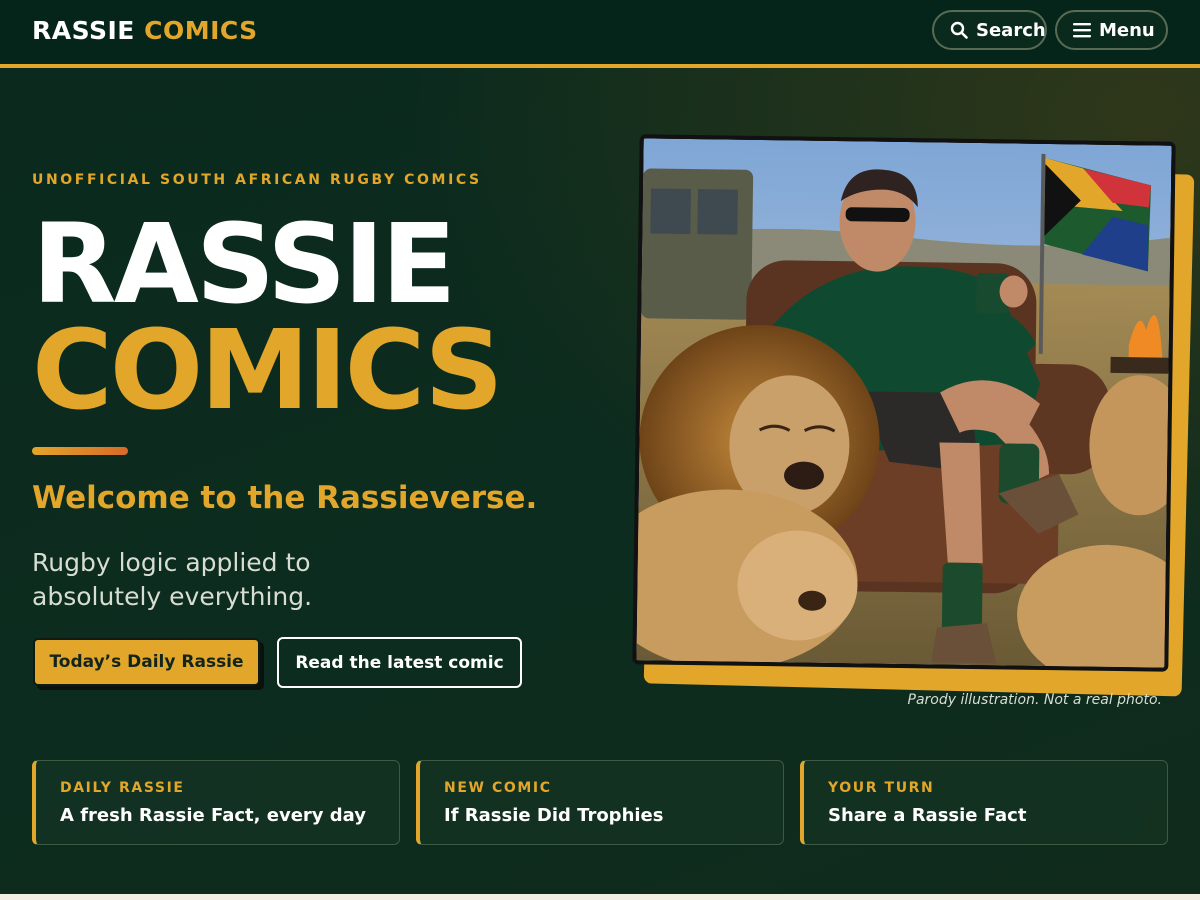  What do you see at coordinates (122, 788) in the screenshot?
I see `card-kicker: DAILY RASSIE` at bounding box center [122, 788].